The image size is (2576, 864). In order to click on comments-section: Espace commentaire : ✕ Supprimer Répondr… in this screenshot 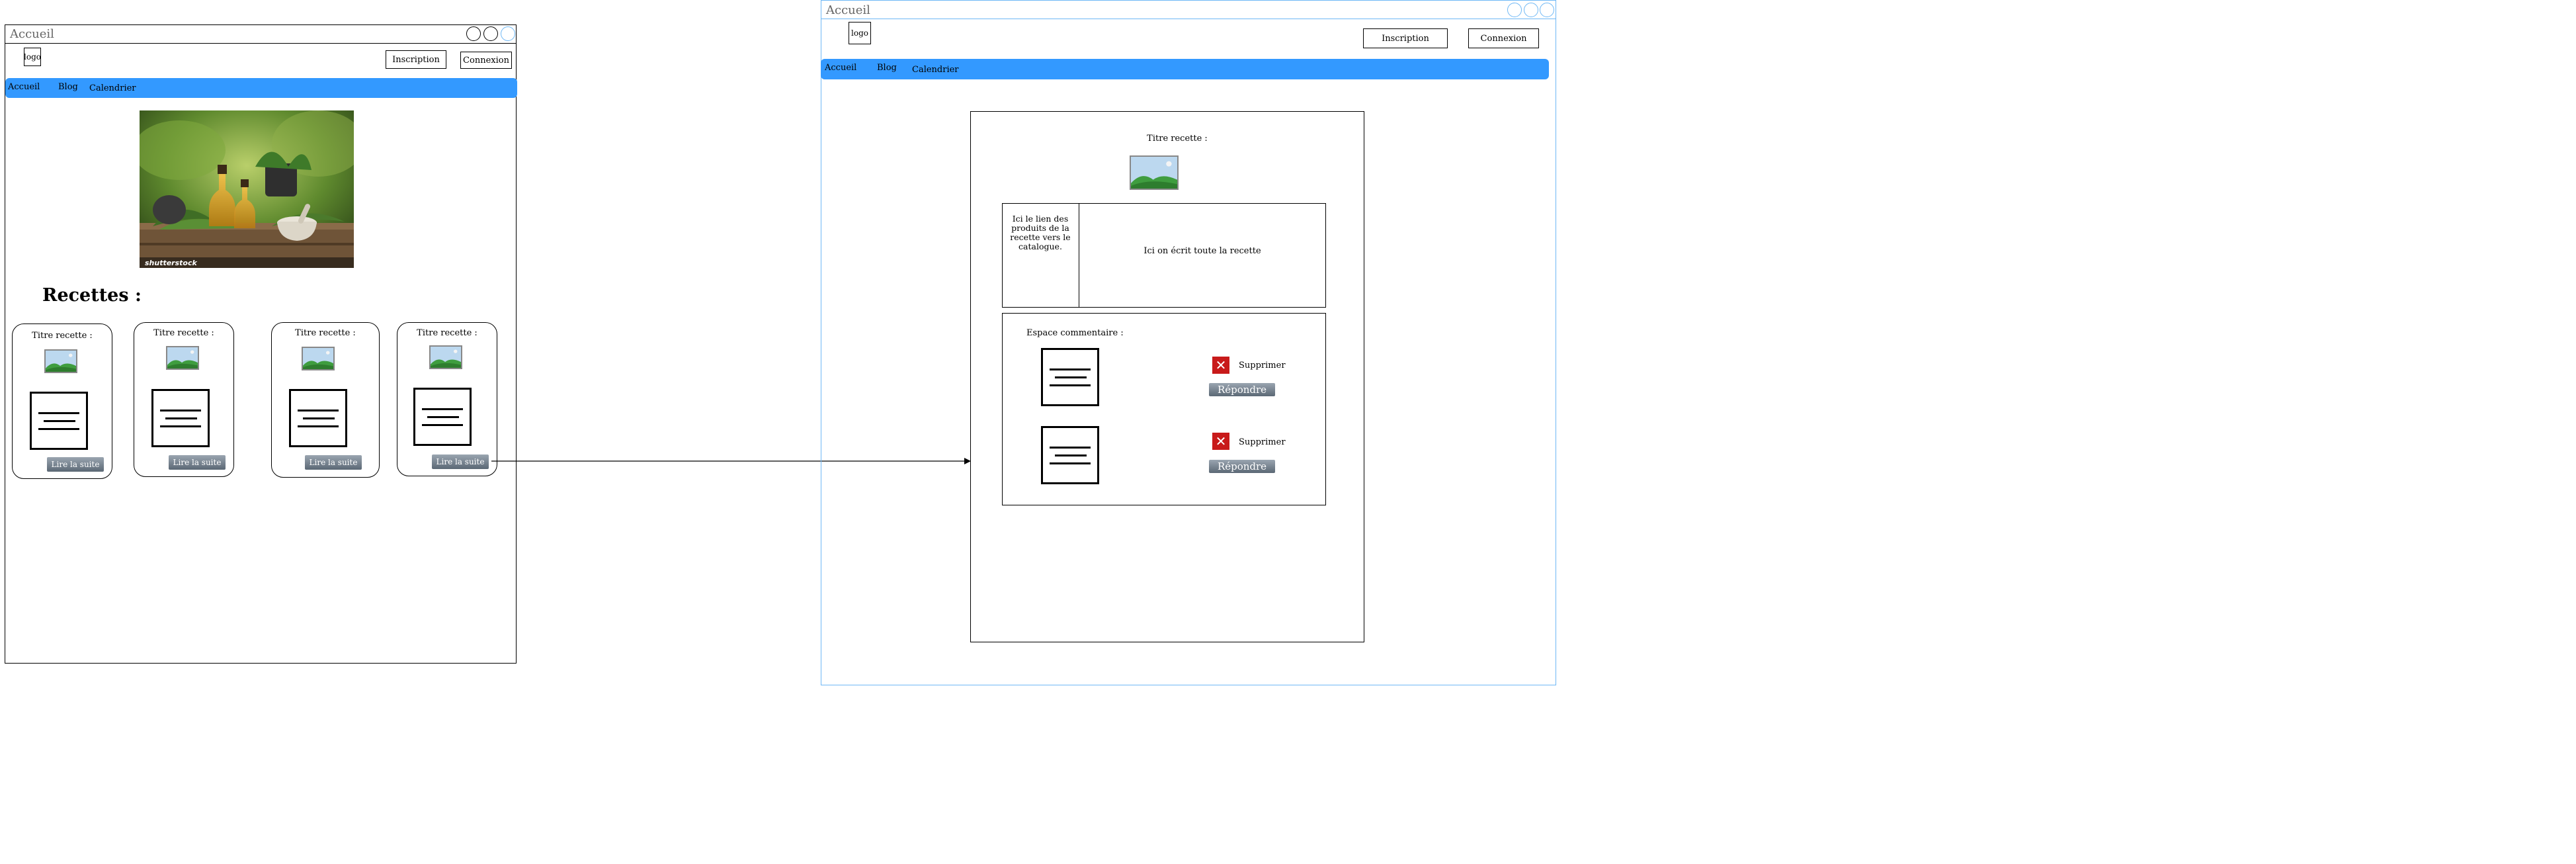, I will do `click(1164, 409)`.